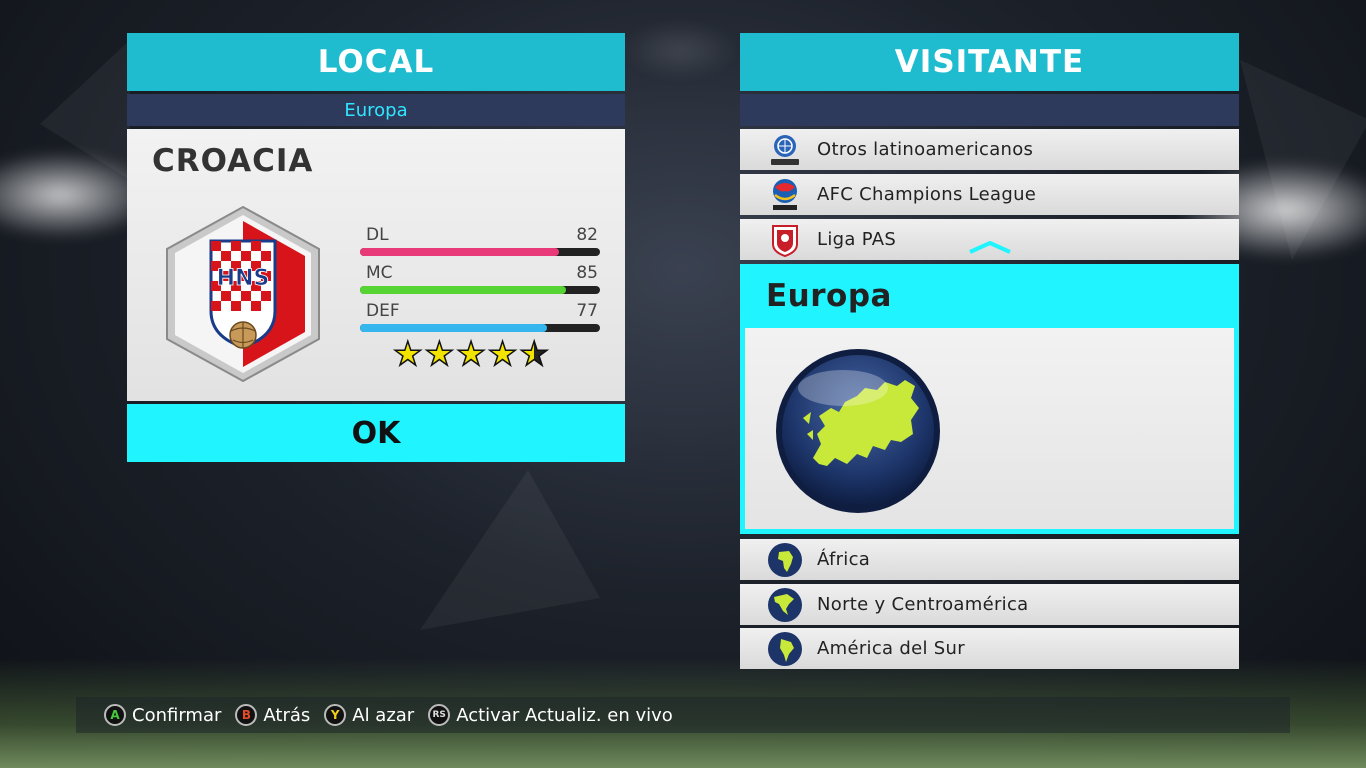 This screenshot has height=768, width=1366. I want to click on stat-mc-value: 85, so click(587, 273).